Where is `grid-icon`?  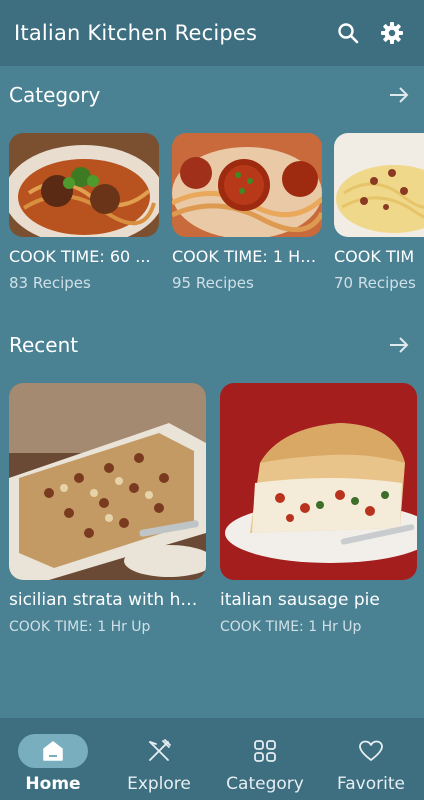 grid-icon is located at coordinates (265, 751).